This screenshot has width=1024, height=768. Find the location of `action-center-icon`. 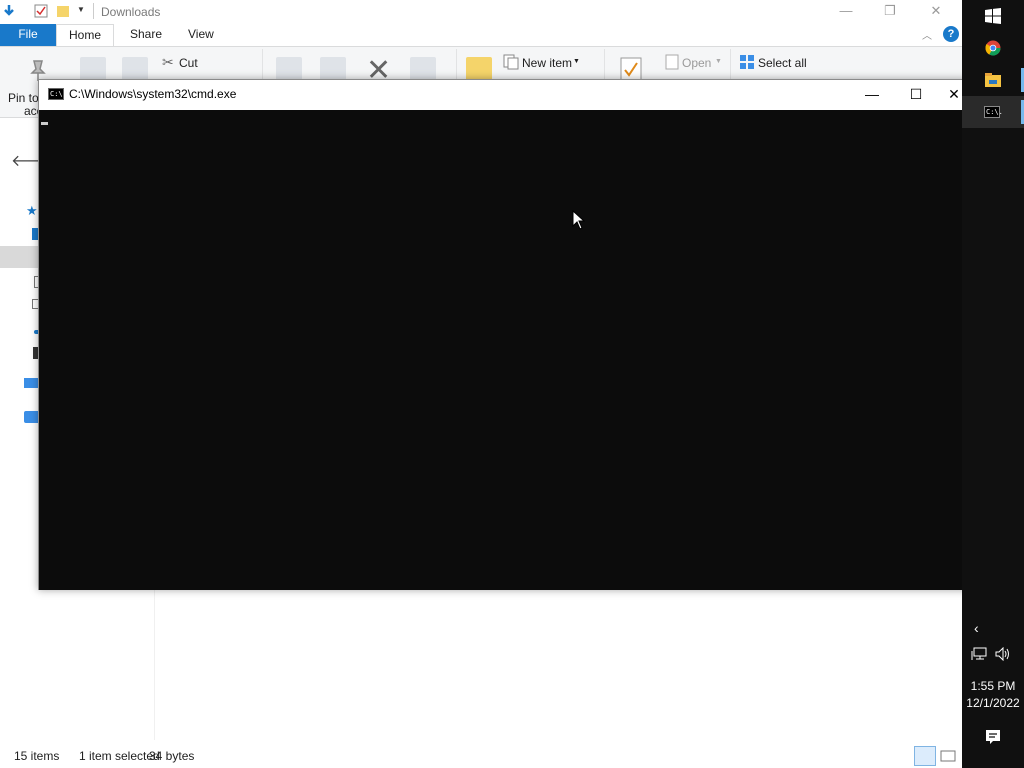

action-center-icon is located at coordinates (993, 737).